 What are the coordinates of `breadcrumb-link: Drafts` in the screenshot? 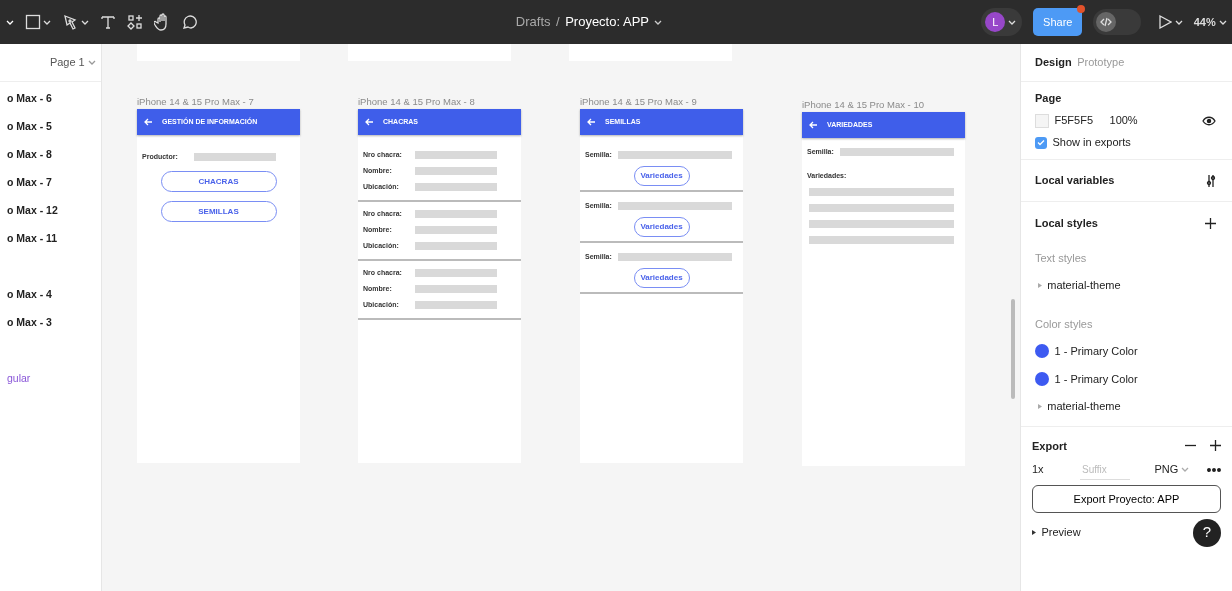 It's located at (533, 22).